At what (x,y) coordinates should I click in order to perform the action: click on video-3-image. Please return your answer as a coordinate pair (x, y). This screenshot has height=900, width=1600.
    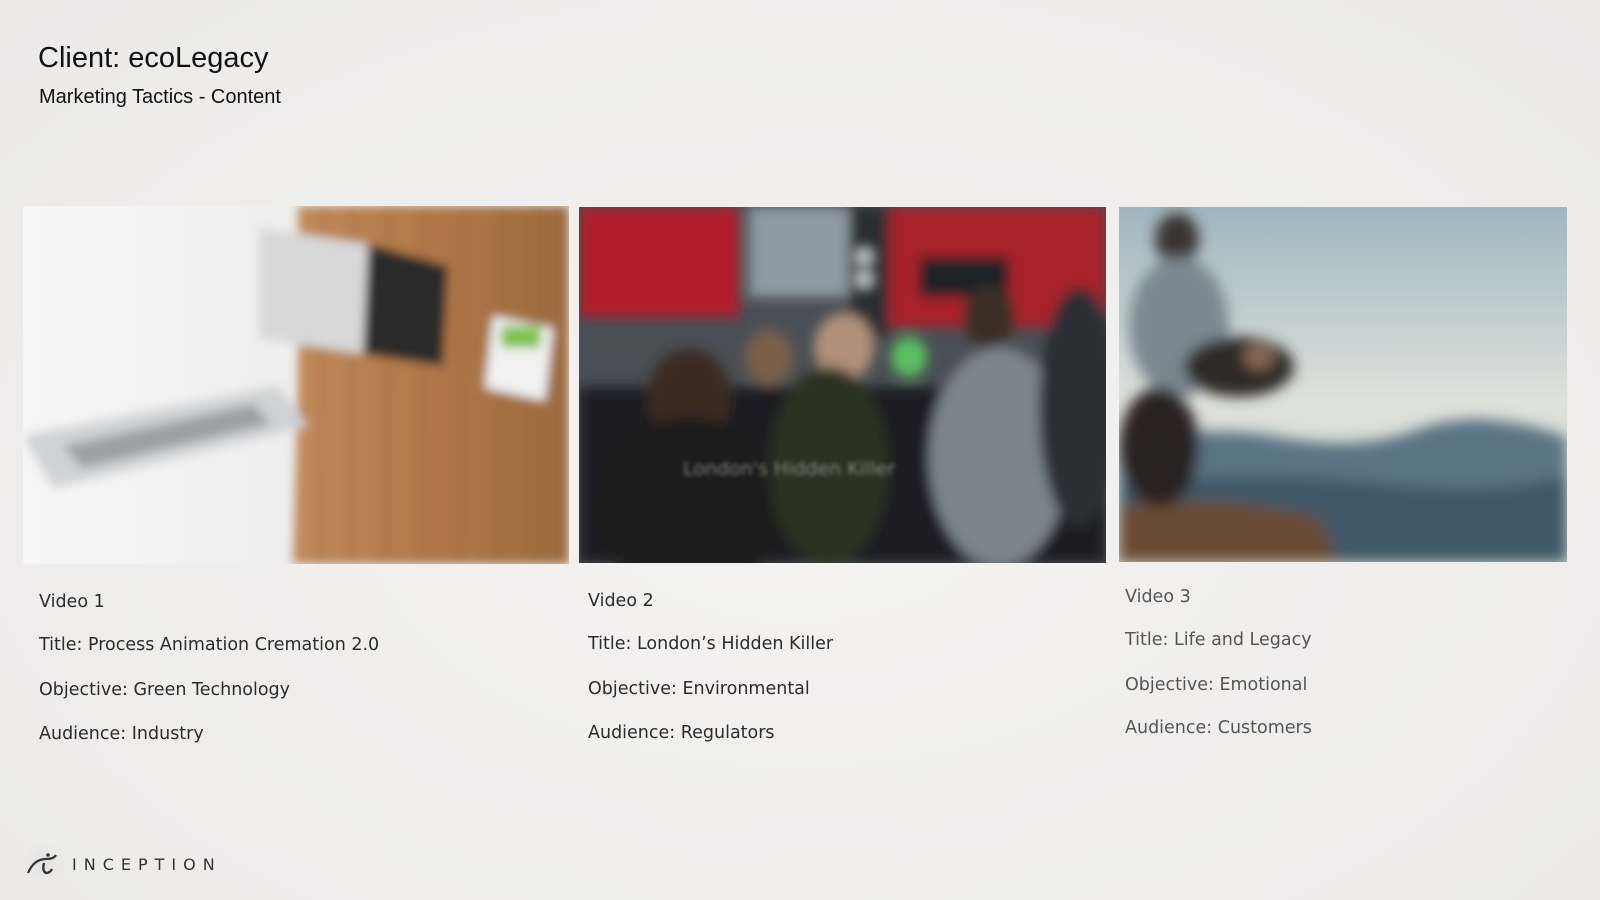
    Looking at the image, I should click on (1343, 384).